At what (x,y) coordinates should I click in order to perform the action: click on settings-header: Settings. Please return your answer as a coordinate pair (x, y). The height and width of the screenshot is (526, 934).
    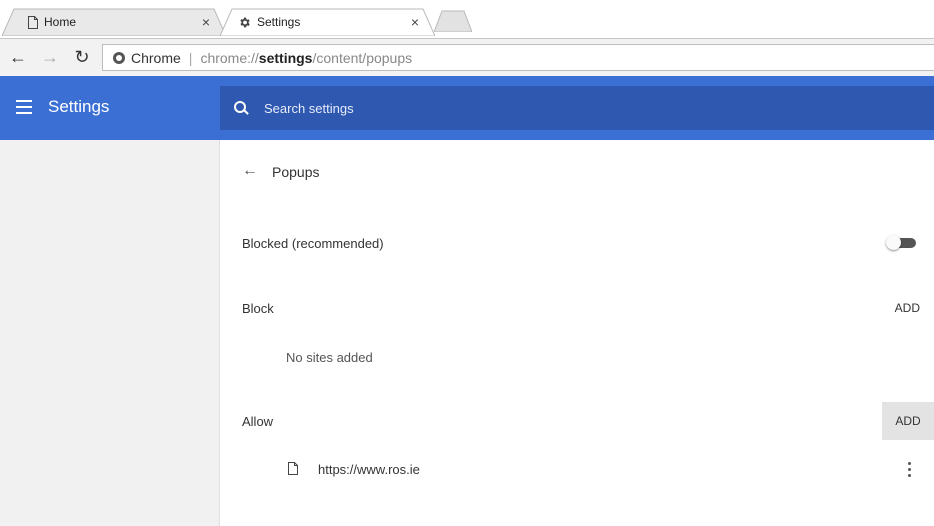
    Looking at the image, I should click on (467, 108).